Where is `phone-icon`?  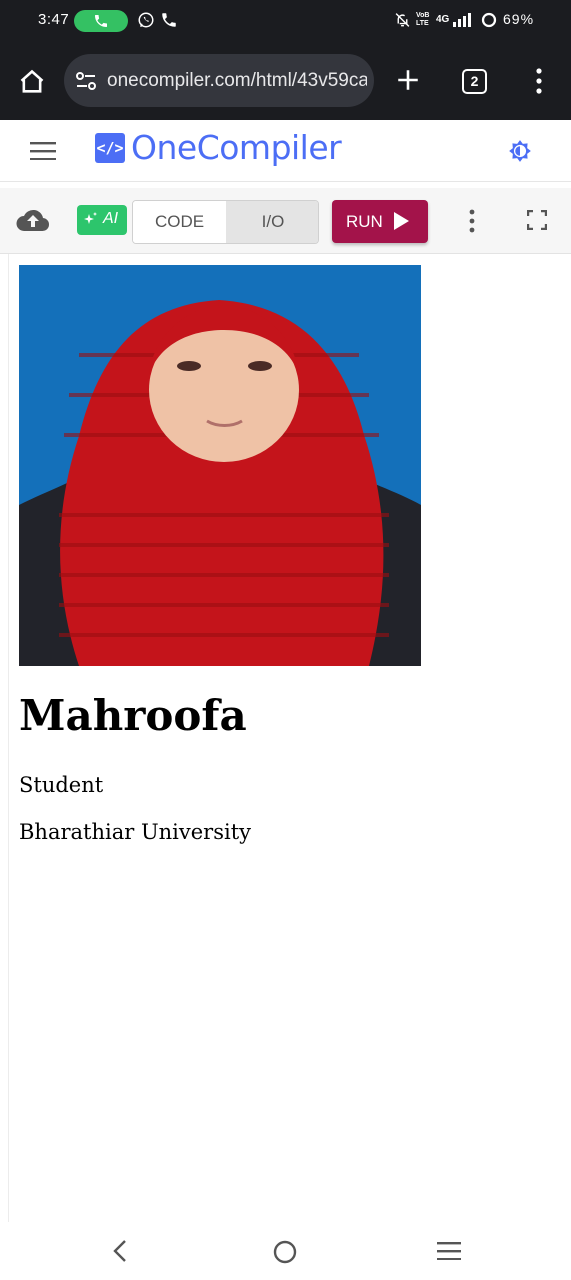 phone-icon is located at coordinates (169, 20).